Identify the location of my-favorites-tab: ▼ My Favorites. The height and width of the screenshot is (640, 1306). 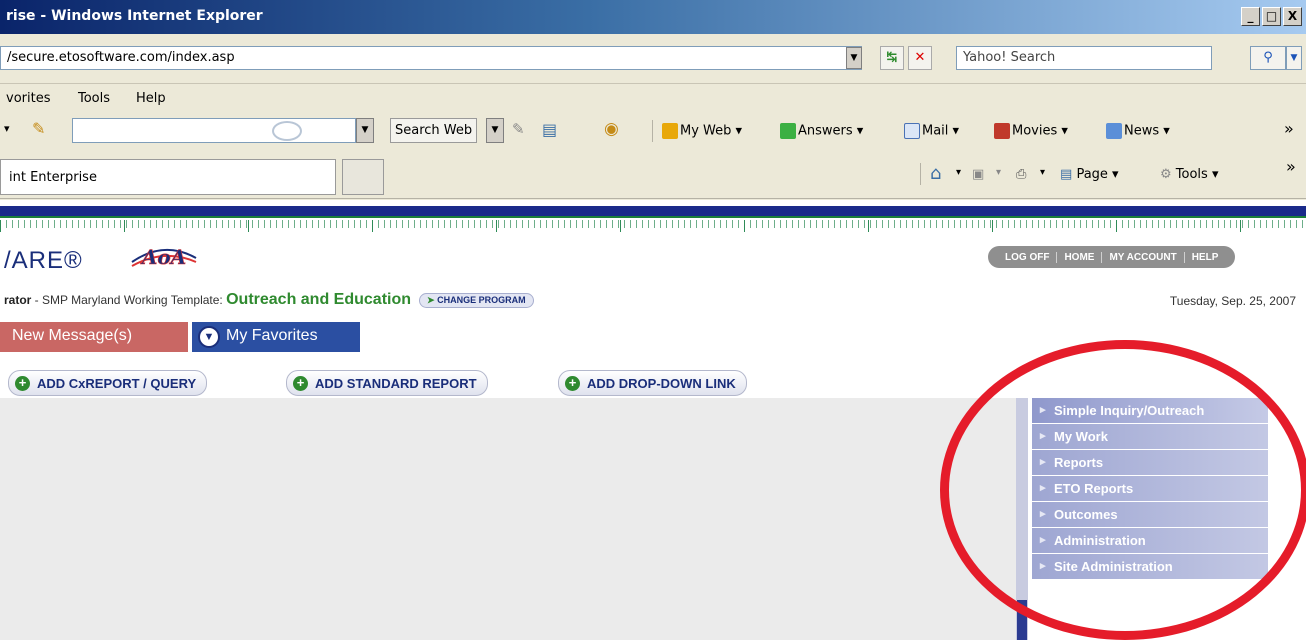
(276, 337).